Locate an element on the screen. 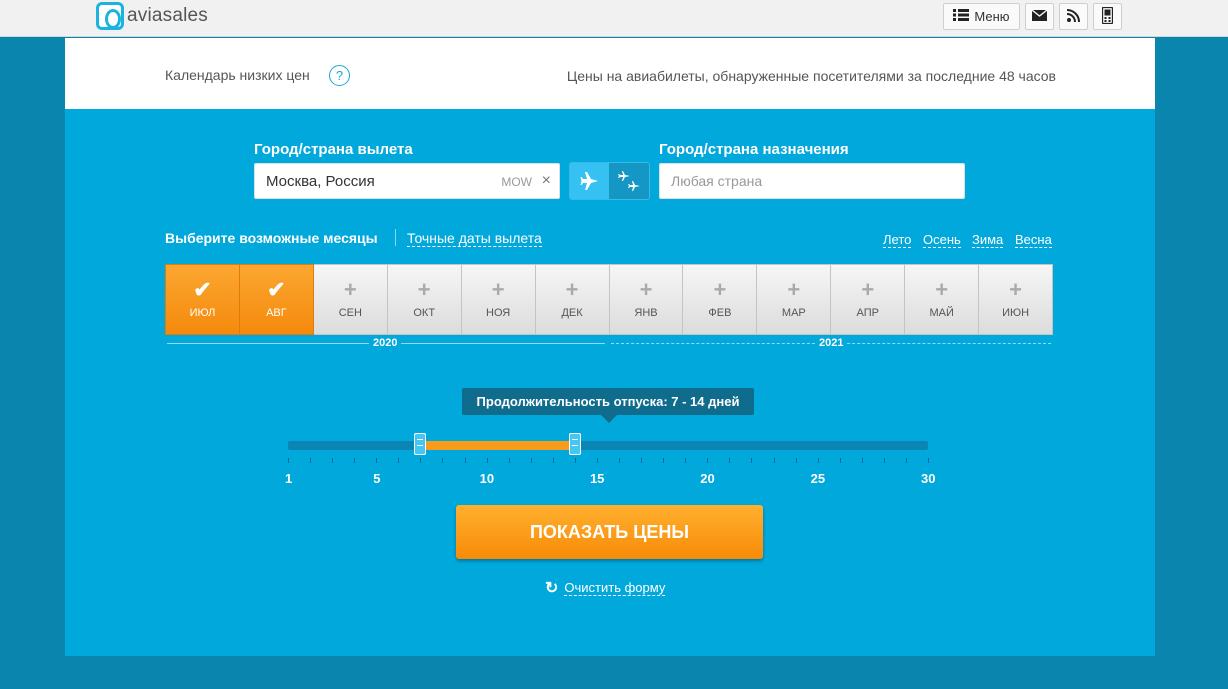 The width and height of the screenshot is (1228, 689). aviasales-logo-icon is located at coordinates (110, 16).